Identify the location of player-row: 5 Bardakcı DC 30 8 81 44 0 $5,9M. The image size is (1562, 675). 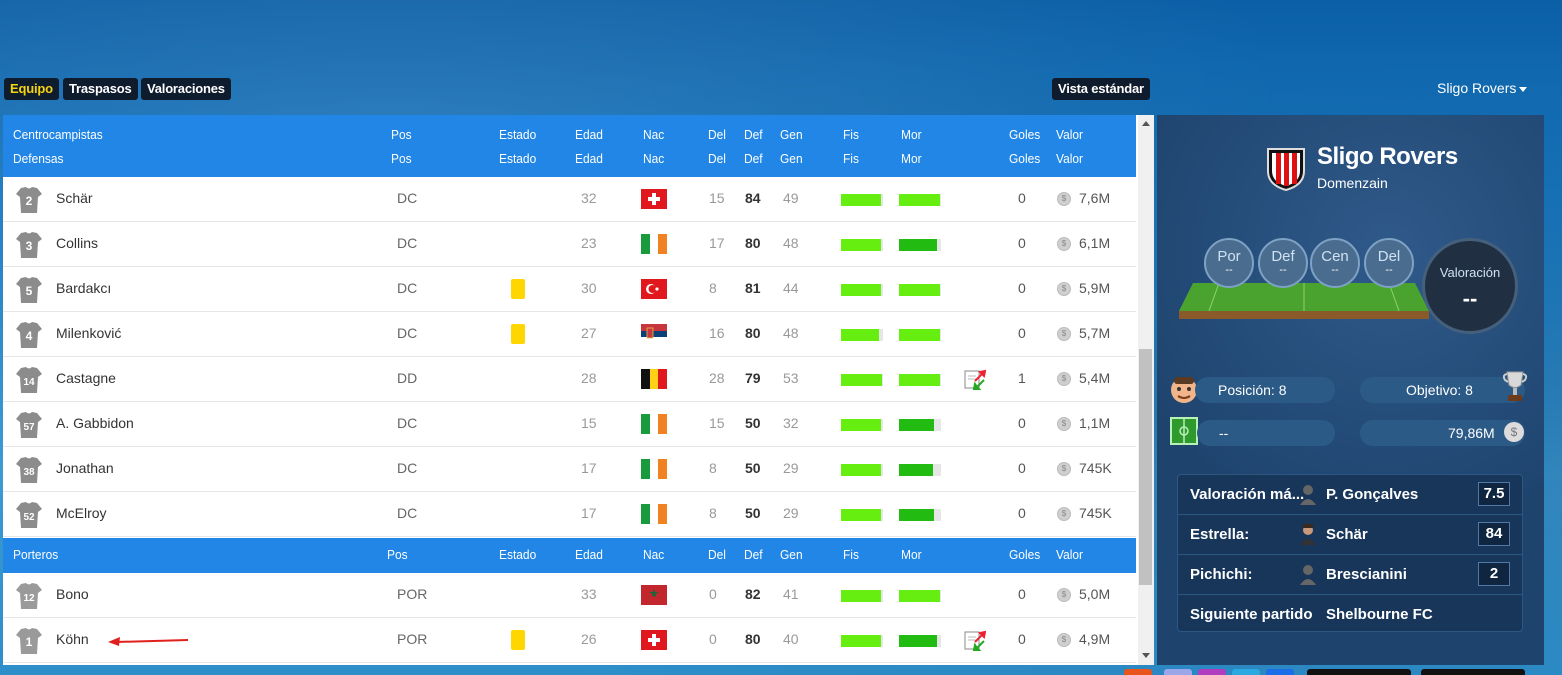
(569, 289).